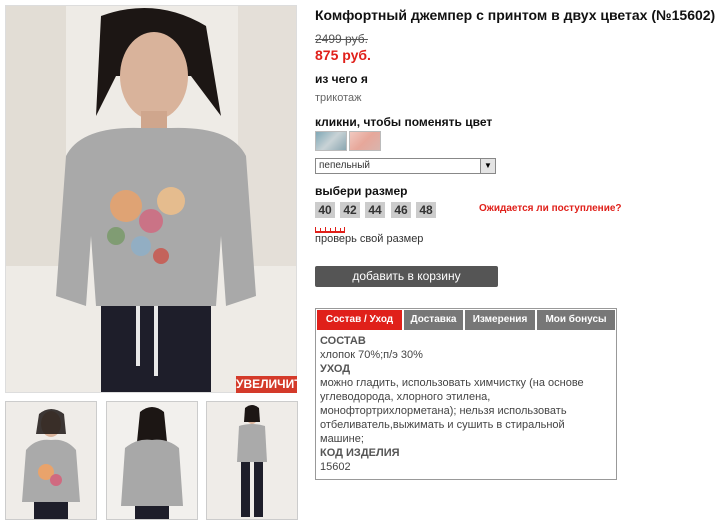 This screenshot has height=522, width=728. I want to click on size-option-48: 48, so click(426, 210).